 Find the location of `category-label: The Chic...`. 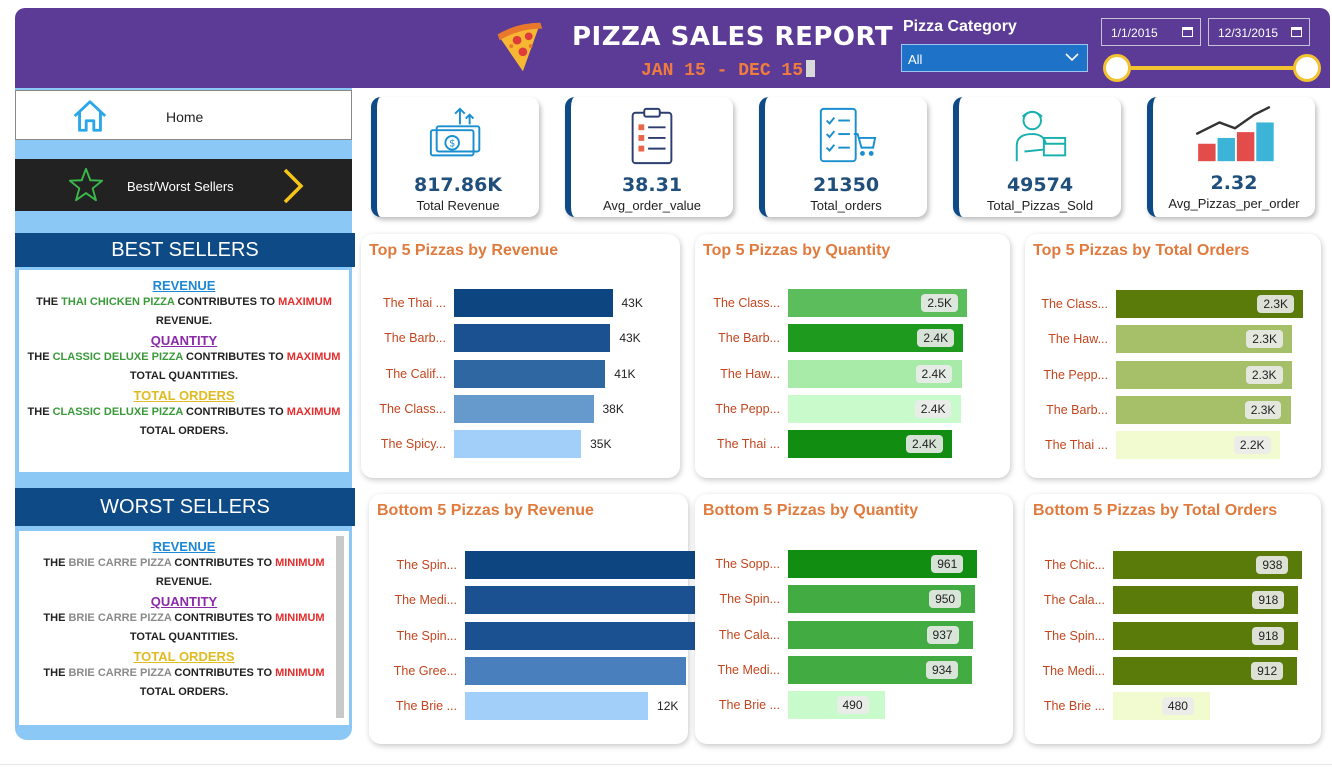

category-label: The Chic... is located at coordinates (1074, 565).